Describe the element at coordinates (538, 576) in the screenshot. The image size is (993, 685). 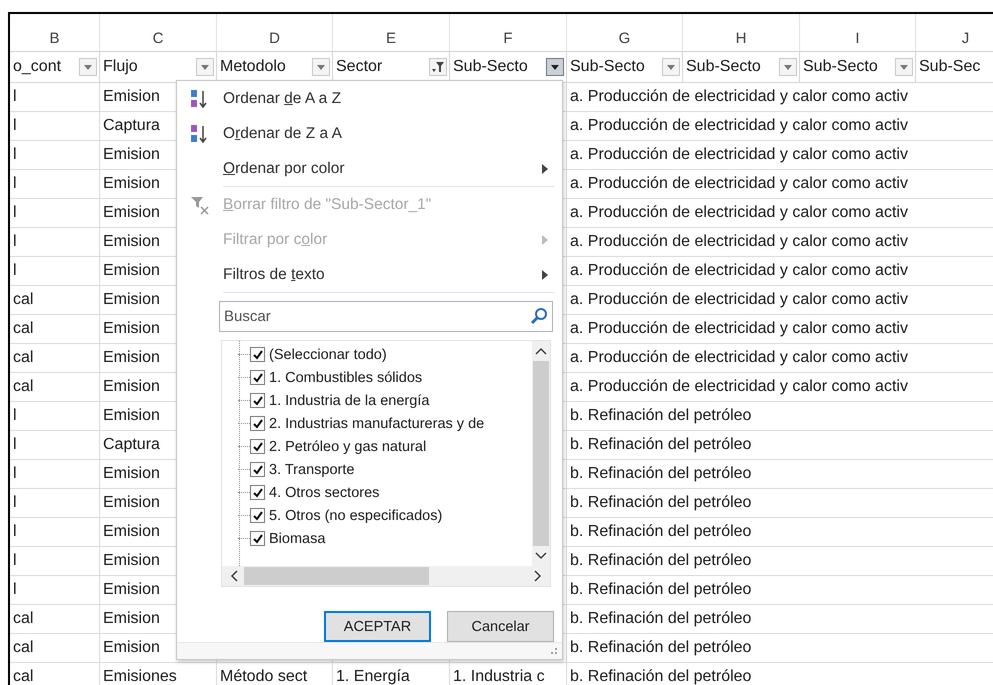
I see `scroll-right-icon` at that location.